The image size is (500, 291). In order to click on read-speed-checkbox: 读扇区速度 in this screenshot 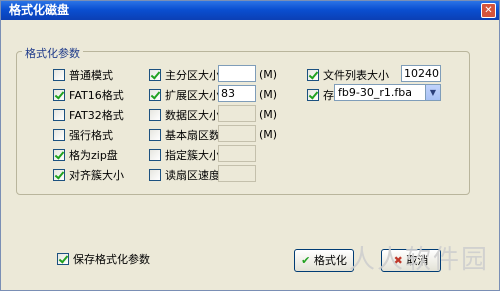, I will do `click(184, 175)`.